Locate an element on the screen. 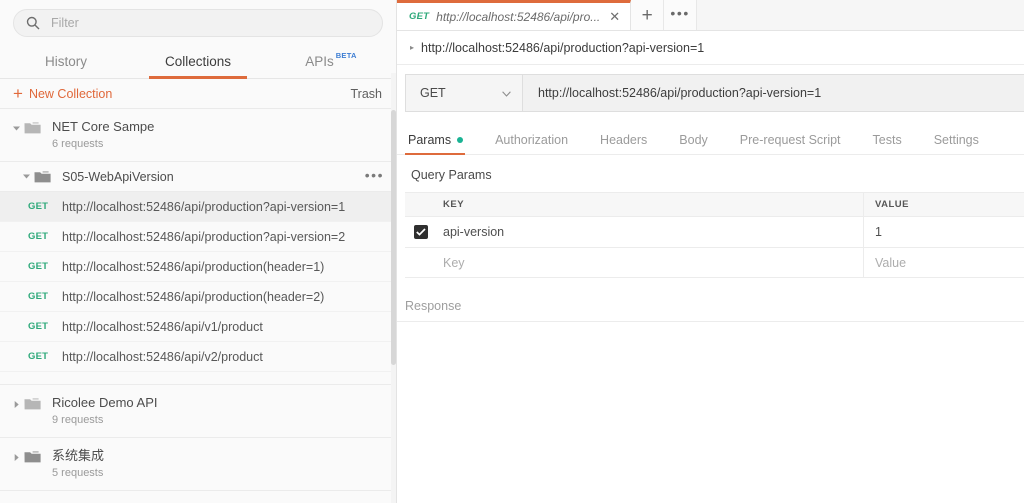  plus-icon: + is located at coordinates (18, 93).